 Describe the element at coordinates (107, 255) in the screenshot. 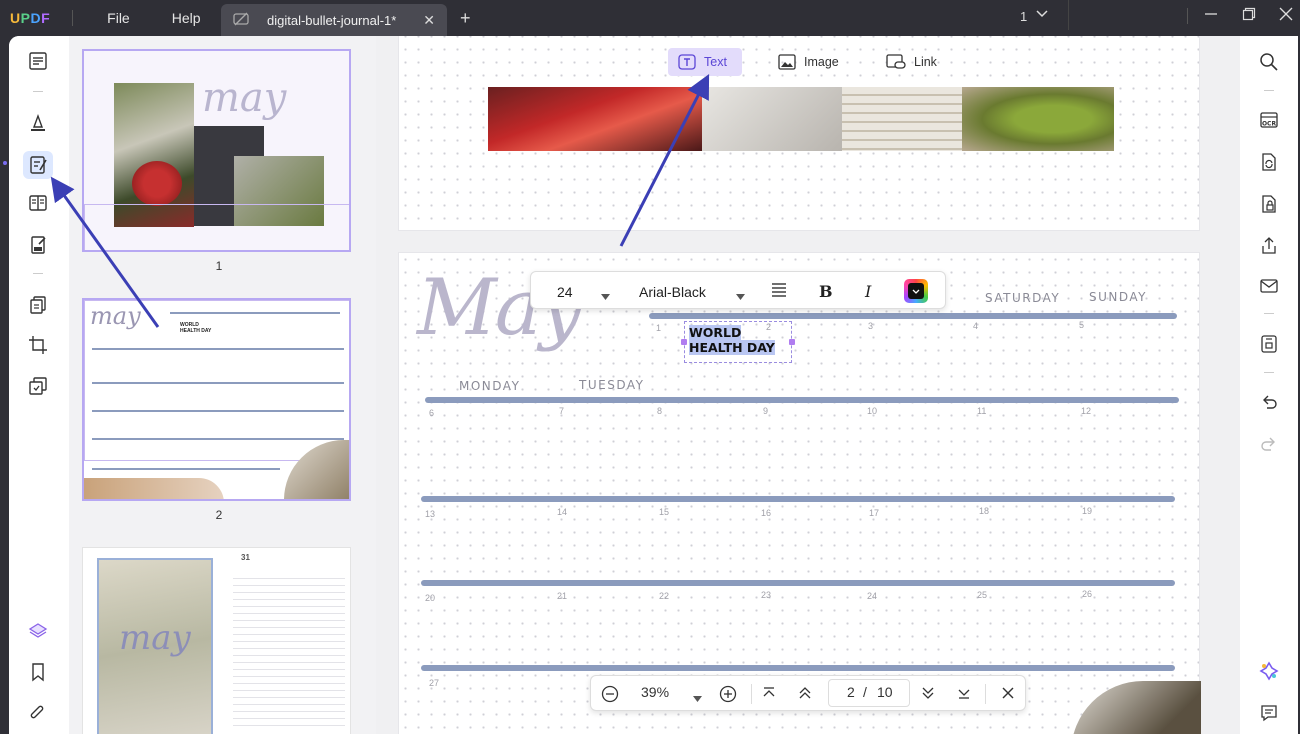

I see `arrow-to-edit-tool` at that location.